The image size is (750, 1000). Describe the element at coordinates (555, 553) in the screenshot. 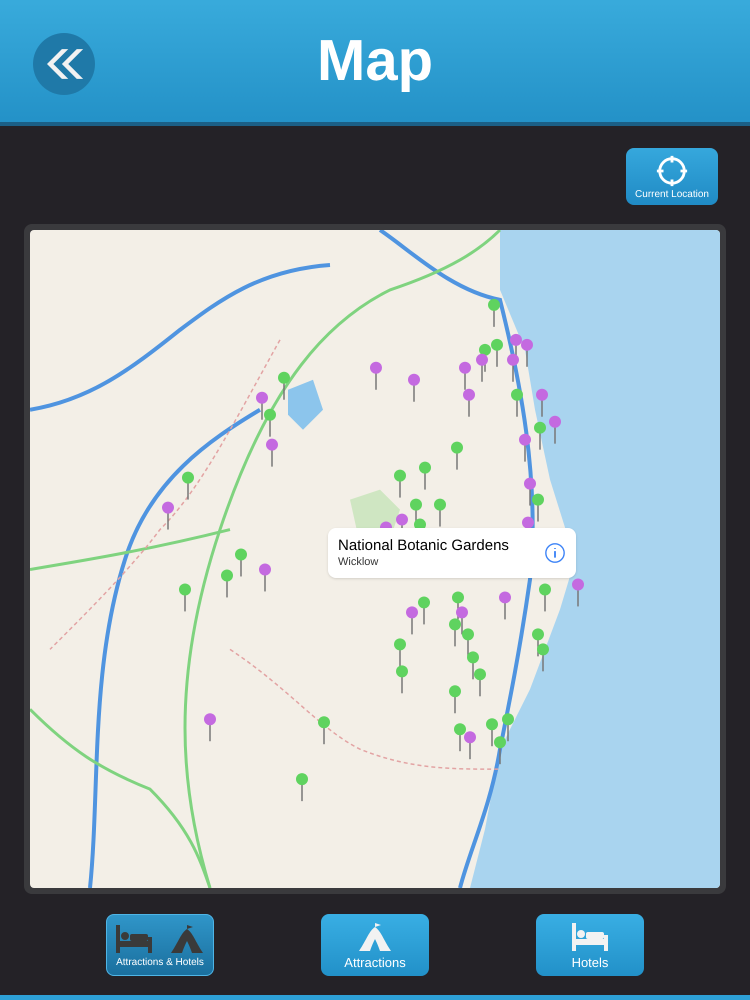

I see `info-icon` at that location.